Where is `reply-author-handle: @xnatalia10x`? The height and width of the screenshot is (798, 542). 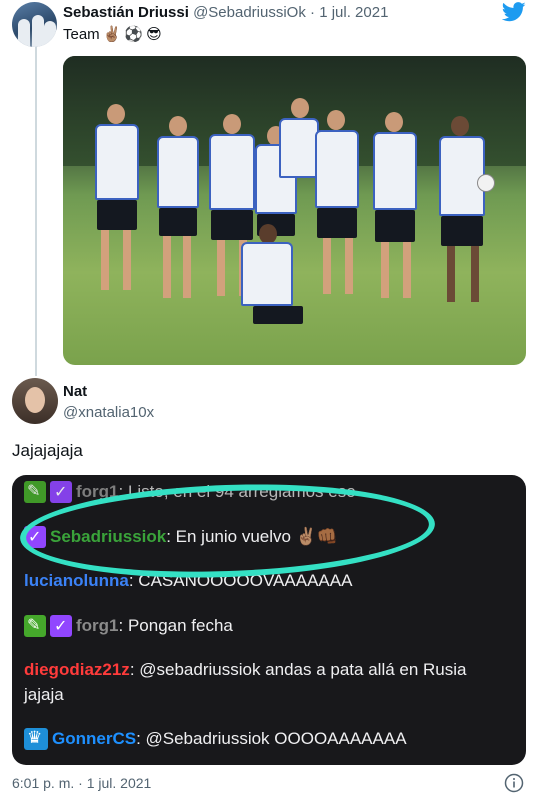 reply-author-handle: @xnatalia10x is located at coordinates (108, 412).